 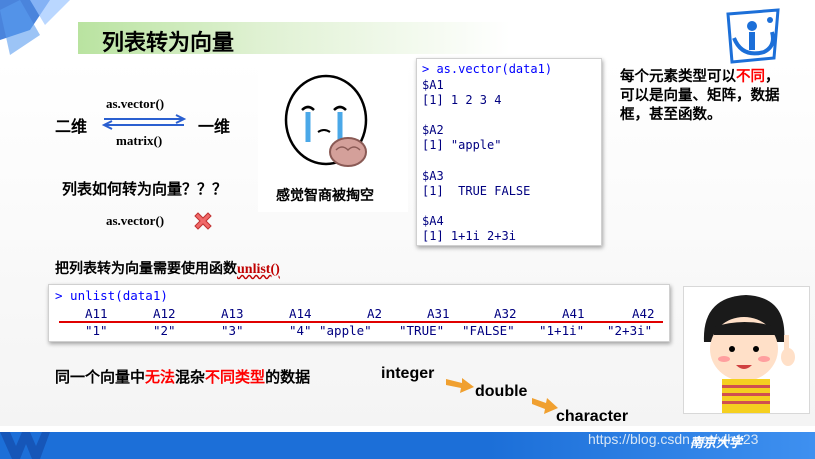 What do you see at coordinates (462, 100) in the screenshot?
I see `console-line: [1] 1 2 3 4` at bounding box center [462, 100].